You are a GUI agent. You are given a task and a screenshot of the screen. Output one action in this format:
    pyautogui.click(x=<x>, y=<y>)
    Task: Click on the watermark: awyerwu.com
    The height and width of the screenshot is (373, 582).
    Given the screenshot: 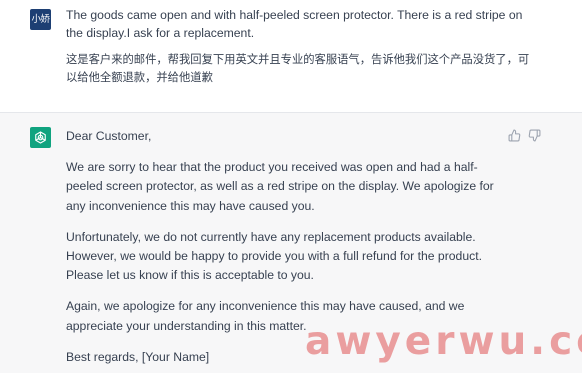 What is the action you would take?
    pyautogui.click(x=443, y=341)
    